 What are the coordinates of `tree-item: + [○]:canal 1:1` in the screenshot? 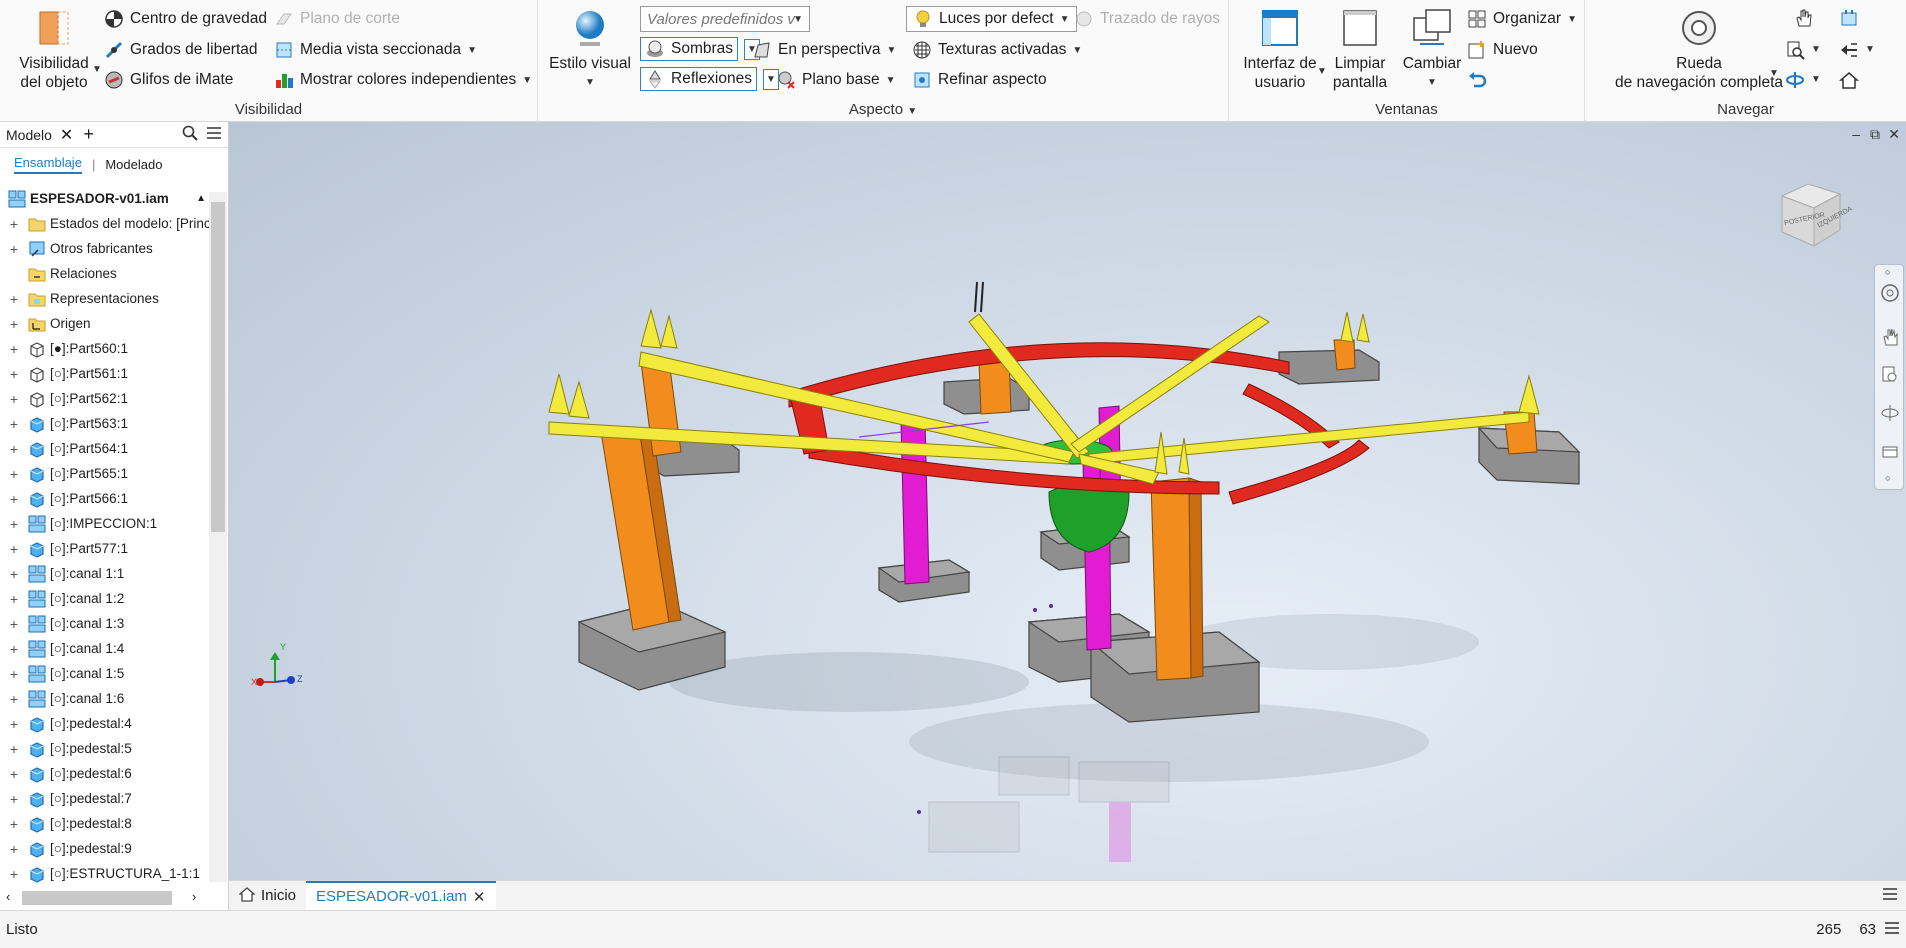 It's located at (105, 573).